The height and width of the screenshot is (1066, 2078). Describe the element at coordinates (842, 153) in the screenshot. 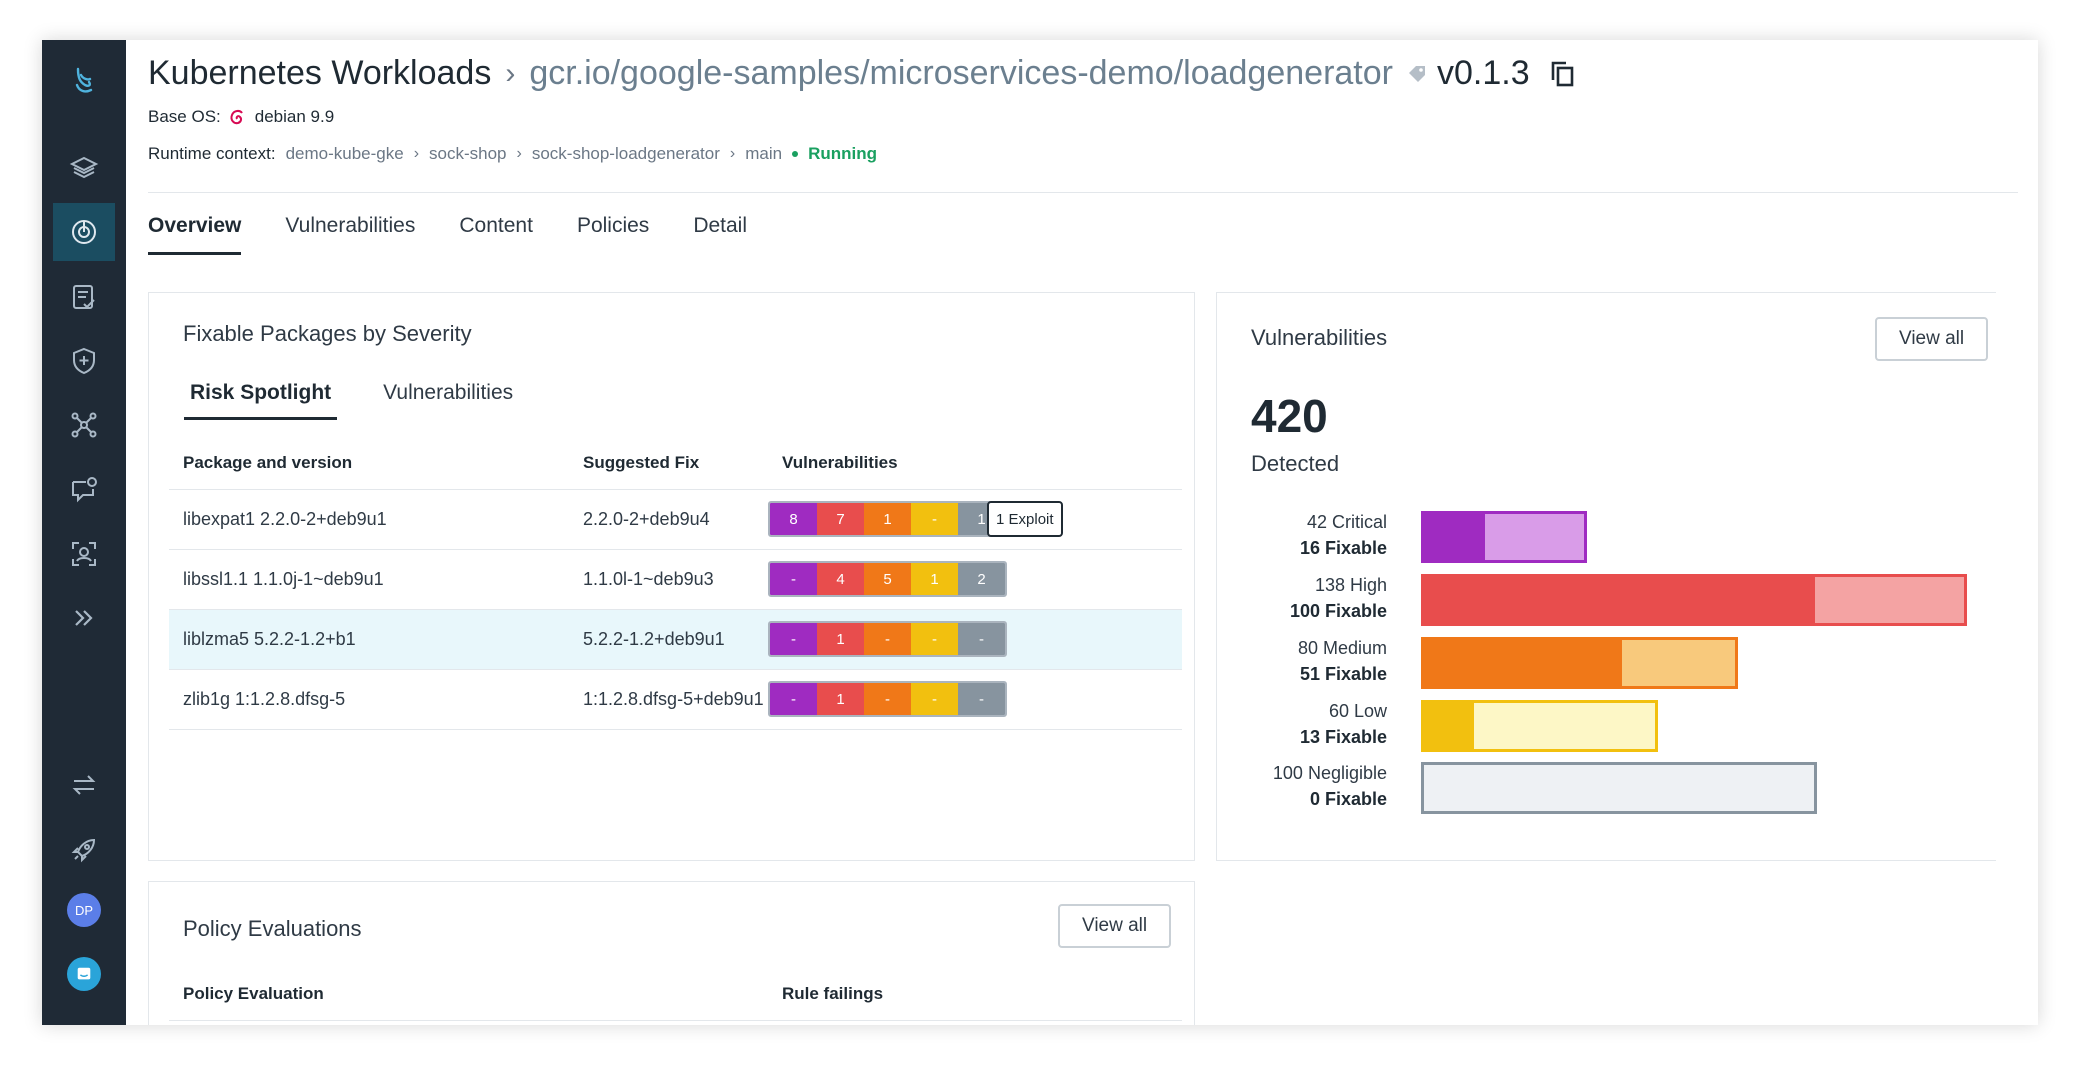

I see `status-badge: Running` at that location.